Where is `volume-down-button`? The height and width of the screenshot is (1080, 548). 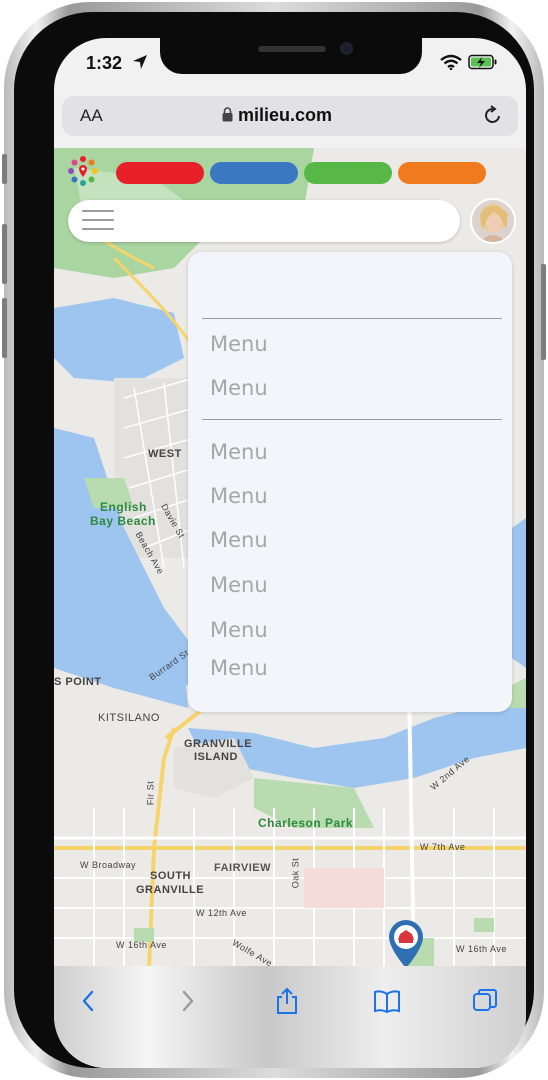 volume-down-button is located at coordinates (4, 328).